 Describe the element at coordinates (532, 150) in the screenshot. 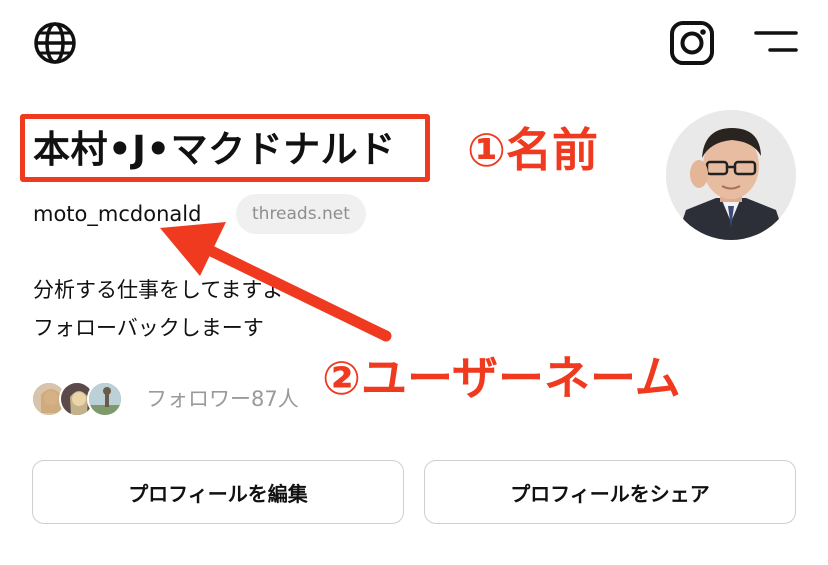

I see `annotation-name-label: ①名前` at that location.